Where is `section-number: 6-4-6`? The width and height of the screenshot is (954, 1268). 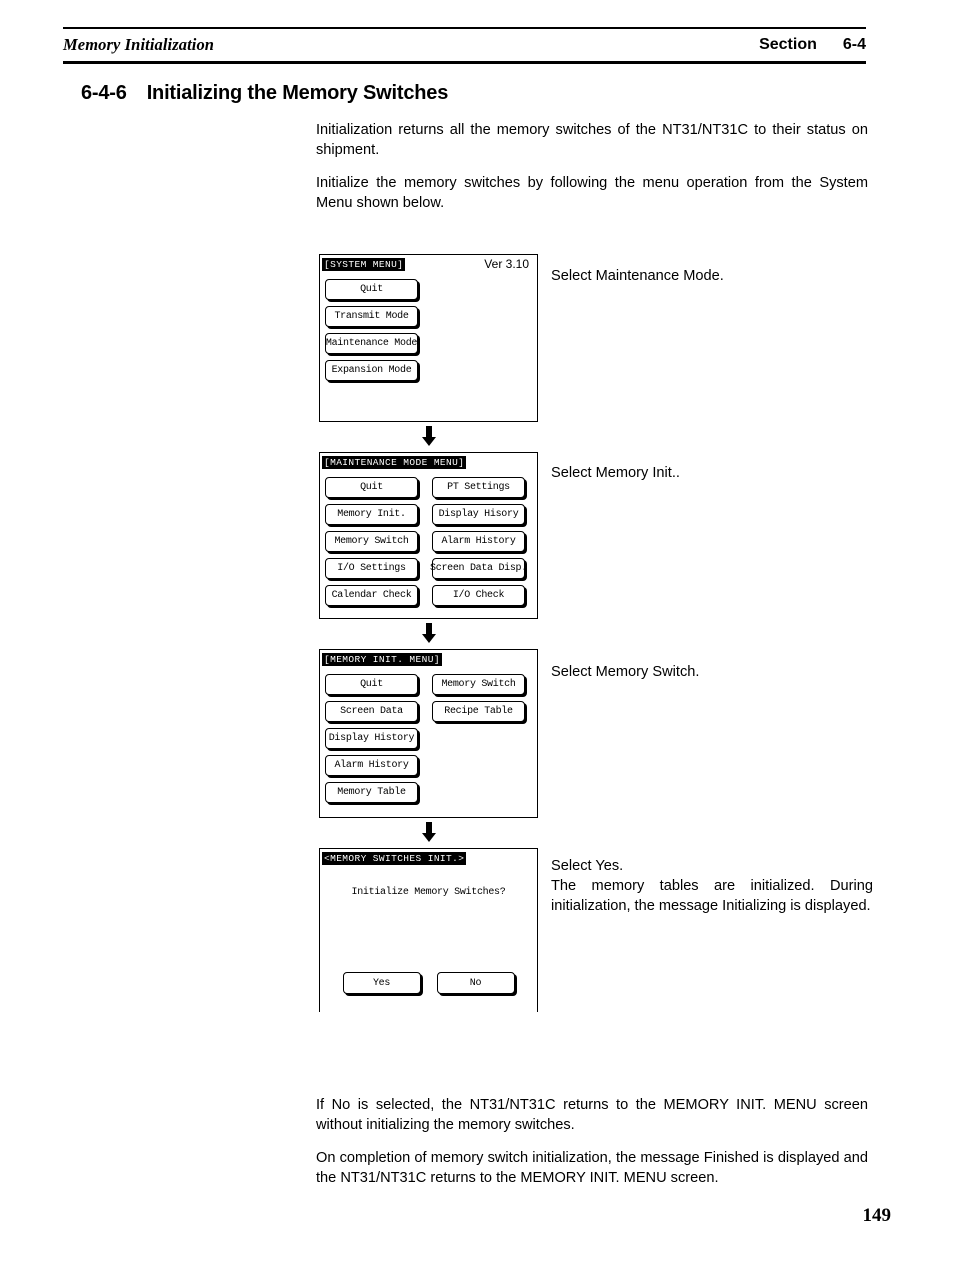 section-number: 6-4-6 is located at coordinates (104, 93).